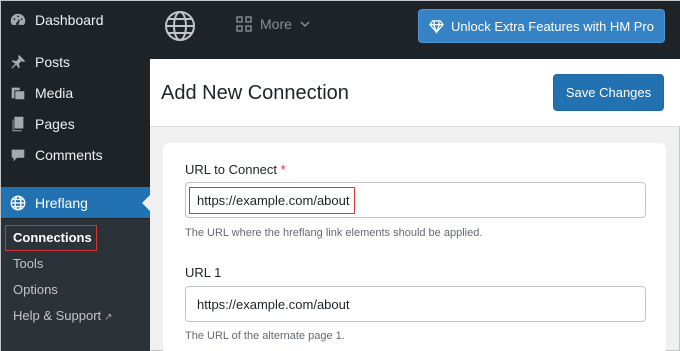 Image resolution: width=680 pixels, height=351 pixels. I want to click on input-value: https://example.com/about, so click(273, 304).